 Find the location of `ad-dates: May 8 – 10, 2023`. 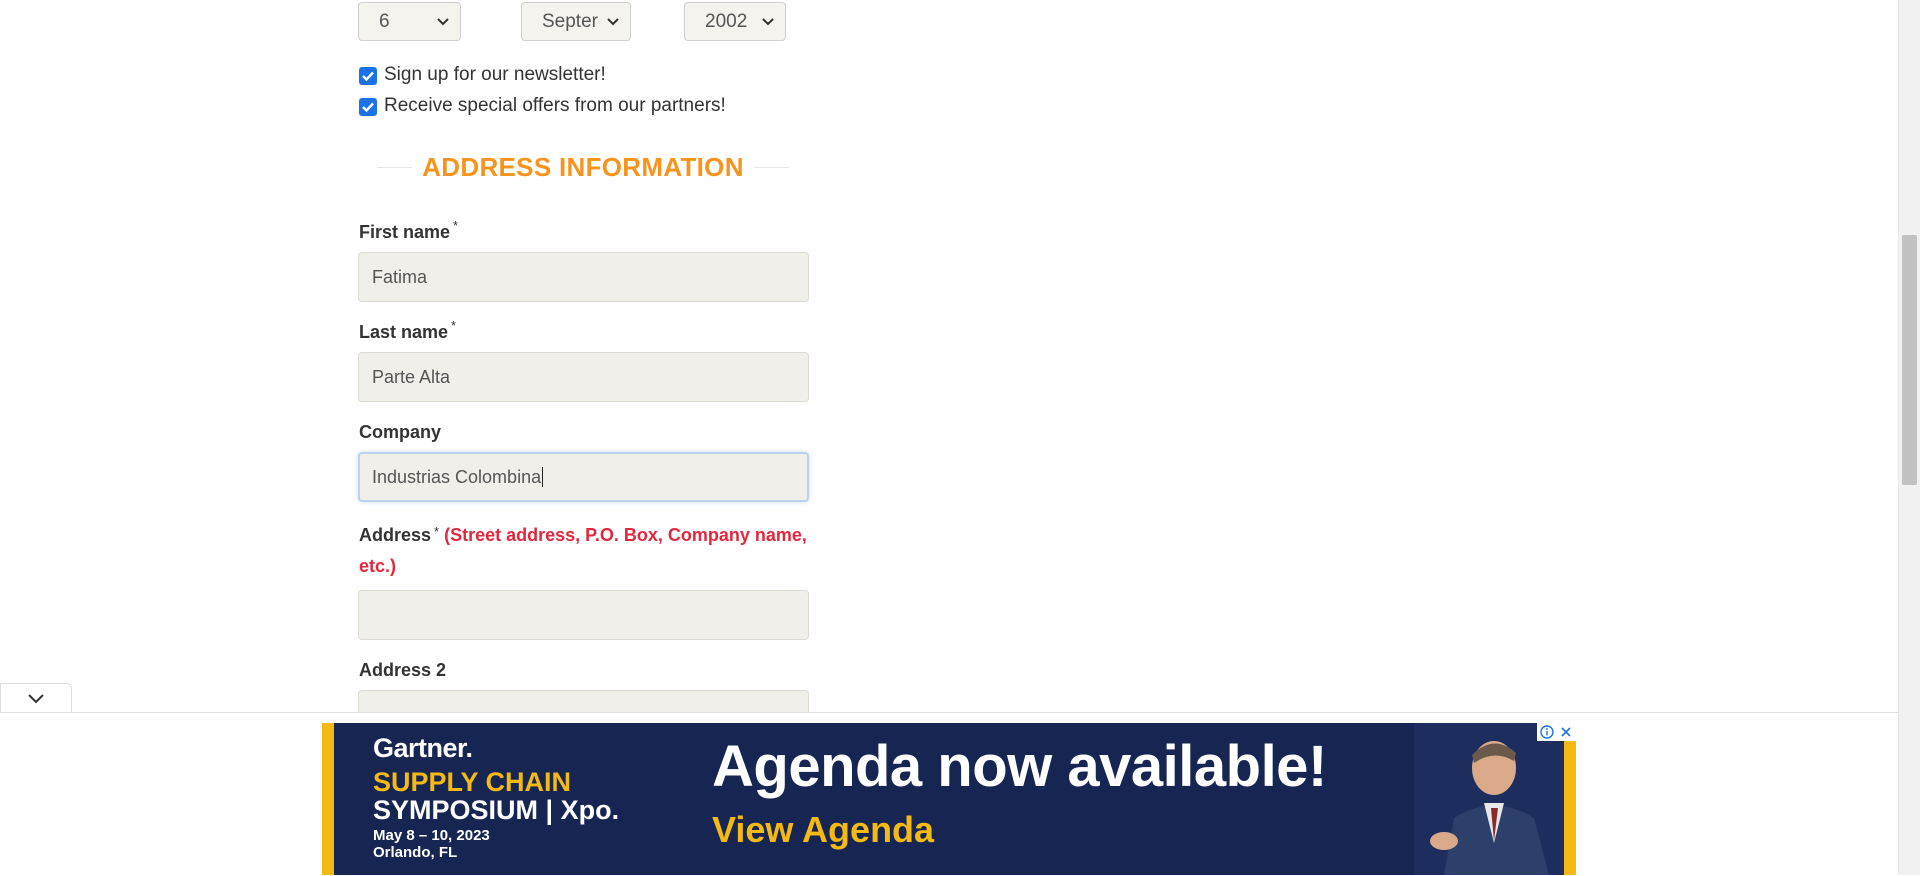

ad-dates: May 8 – 10, 2023 is located at coordinates (431, 835).